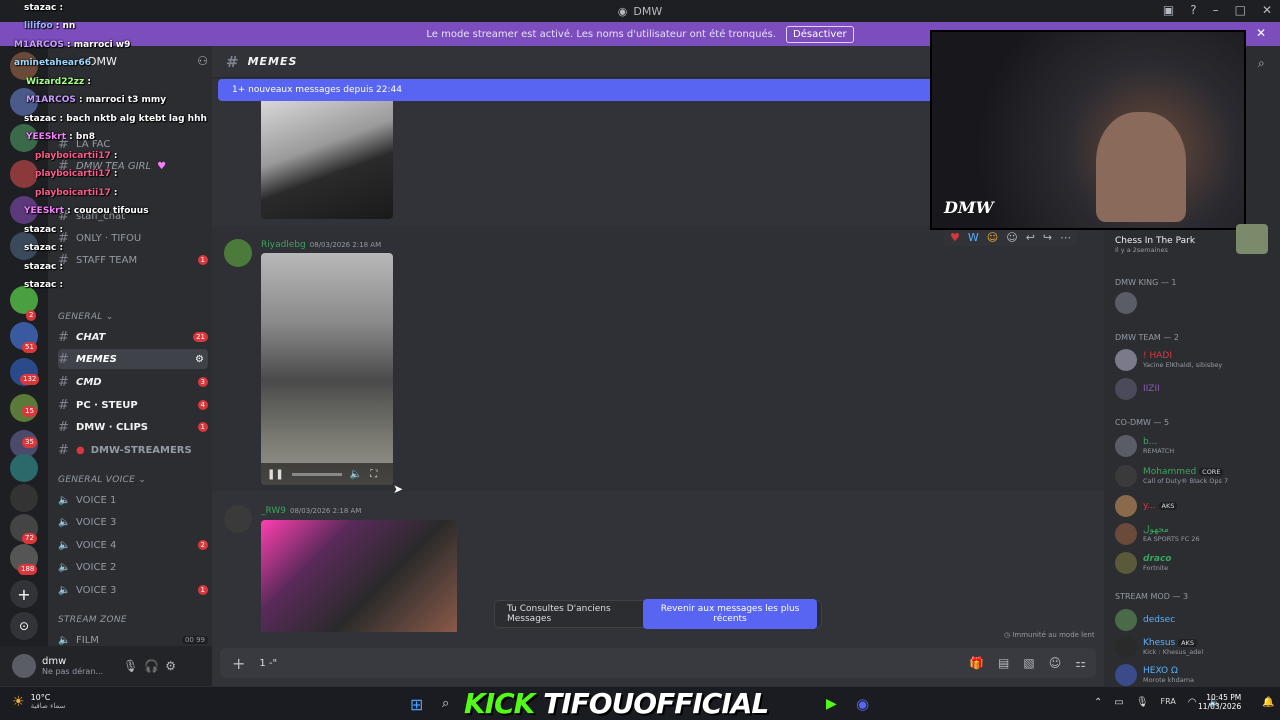 This screenshot has height=720, width=1280. Describe the element at coordinates (1168, 360) in the screenshot. I see `member-item: ! HADI Yacine ElKhaldi, sibisbey` at that location.